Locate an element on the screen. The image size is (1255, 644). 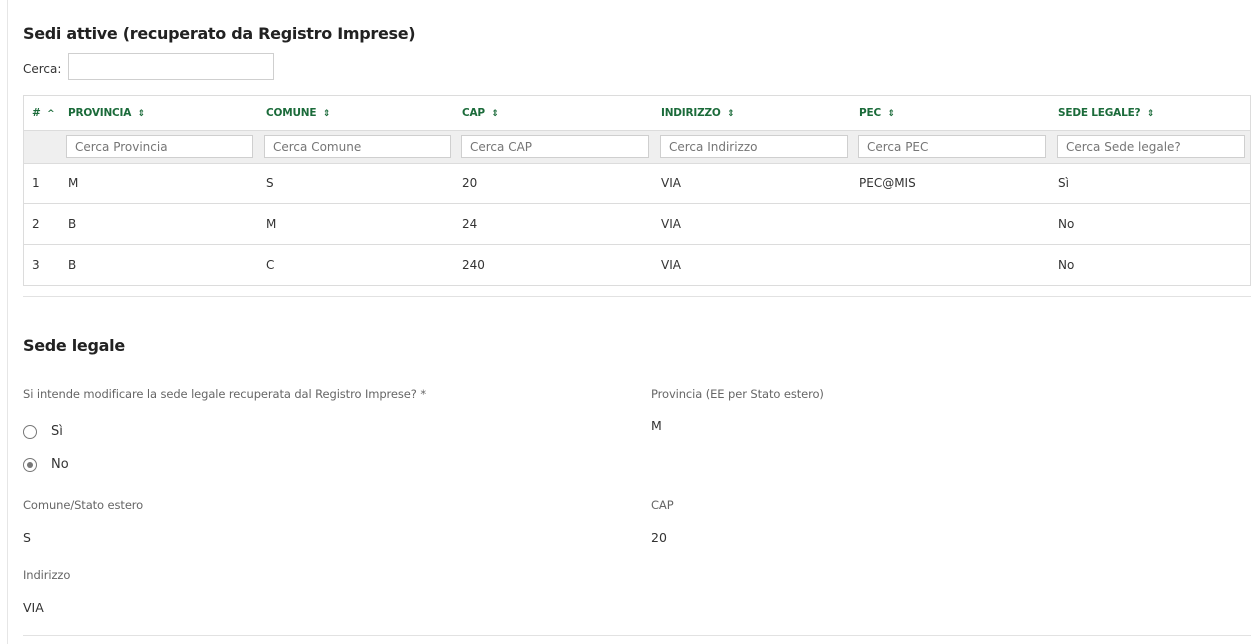
cap-value: 20 is located at coordinates (659, 537).